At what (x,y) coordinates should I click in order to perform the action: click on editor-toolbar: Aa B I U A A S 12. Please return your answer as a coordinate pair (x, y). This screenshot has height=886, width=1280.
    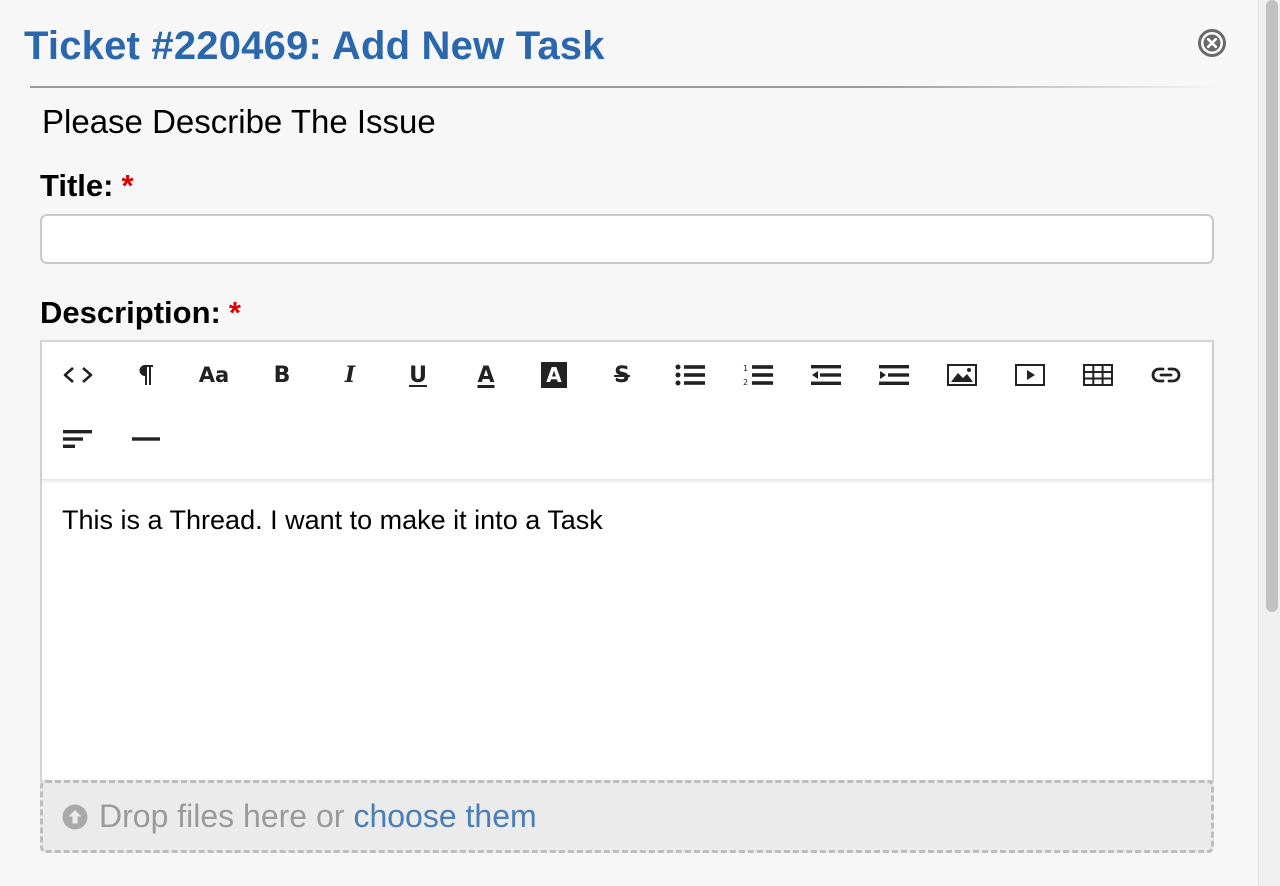
    Looking at the image, I should click on (627, 411).